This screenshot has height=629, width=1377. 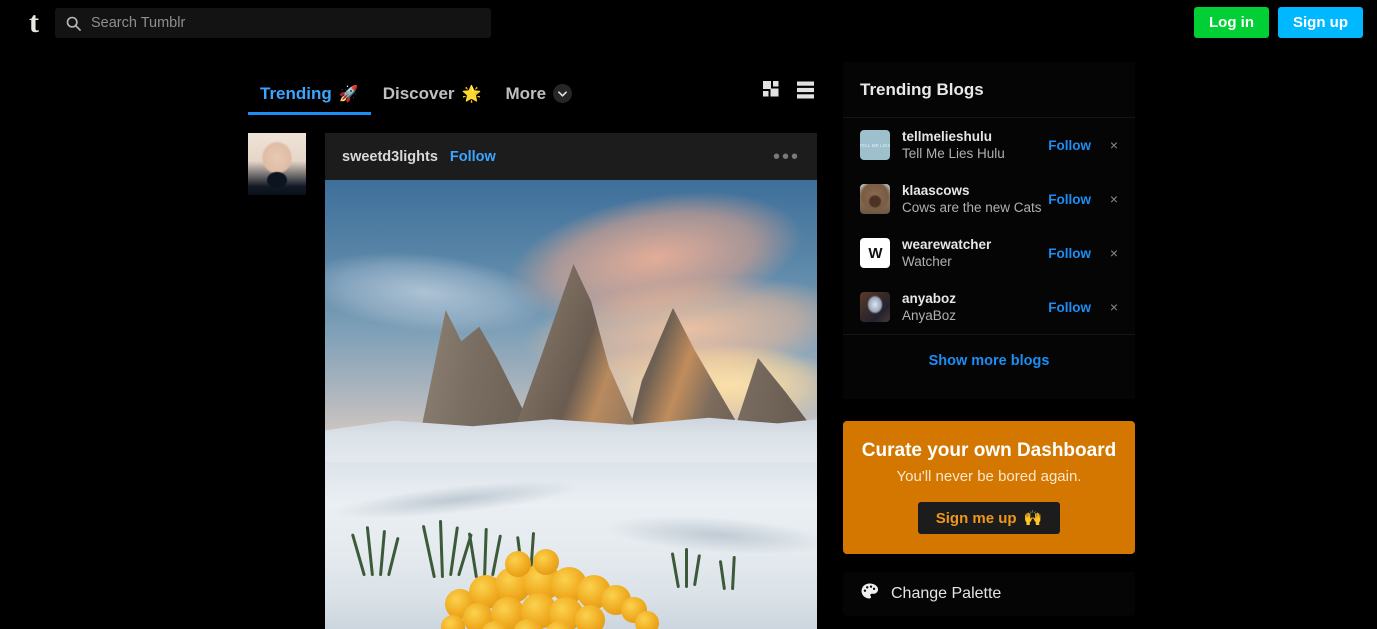 What do you see at coordinates (473, 157) in the screenshot?
I see `post-follow-button: Follow` at bounding box center [473, 157].